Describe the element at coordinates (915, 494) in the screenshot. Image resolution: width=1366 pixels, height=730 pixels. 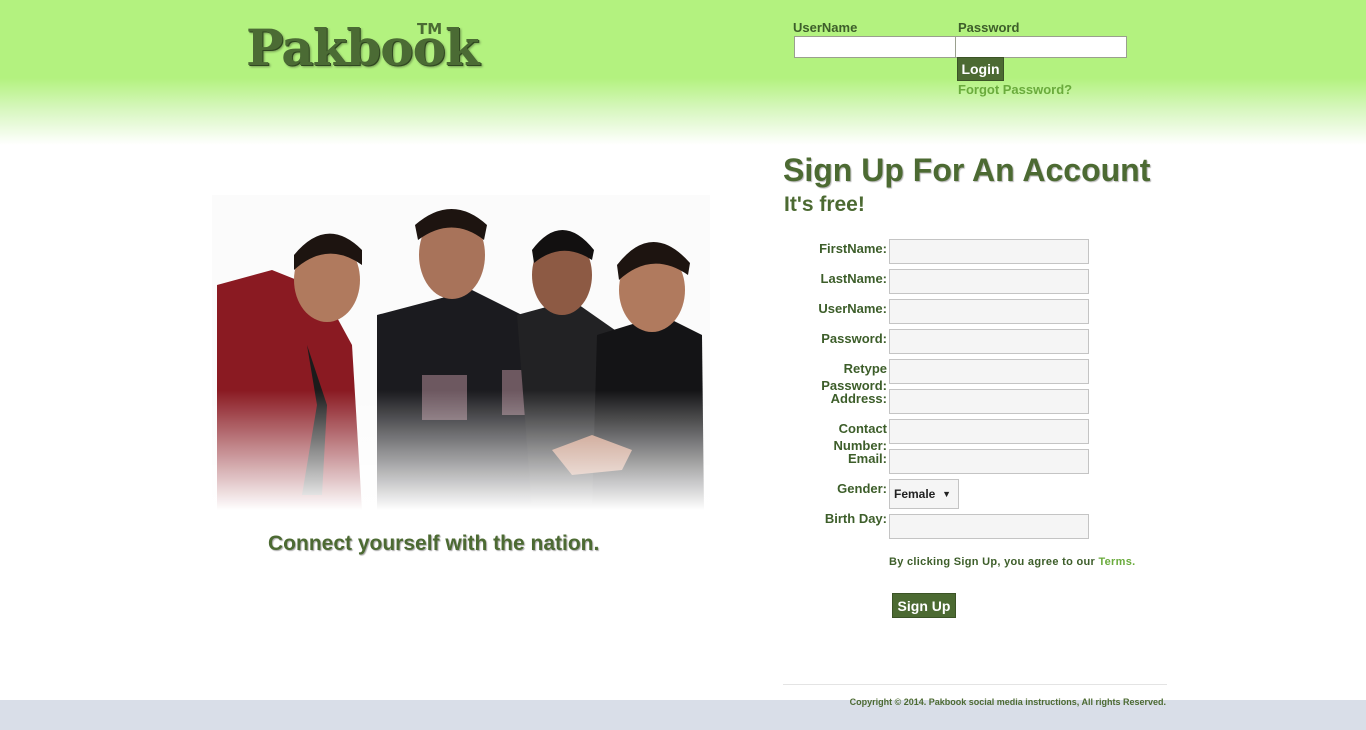
I see `gender-selected-value: Female` at that location.